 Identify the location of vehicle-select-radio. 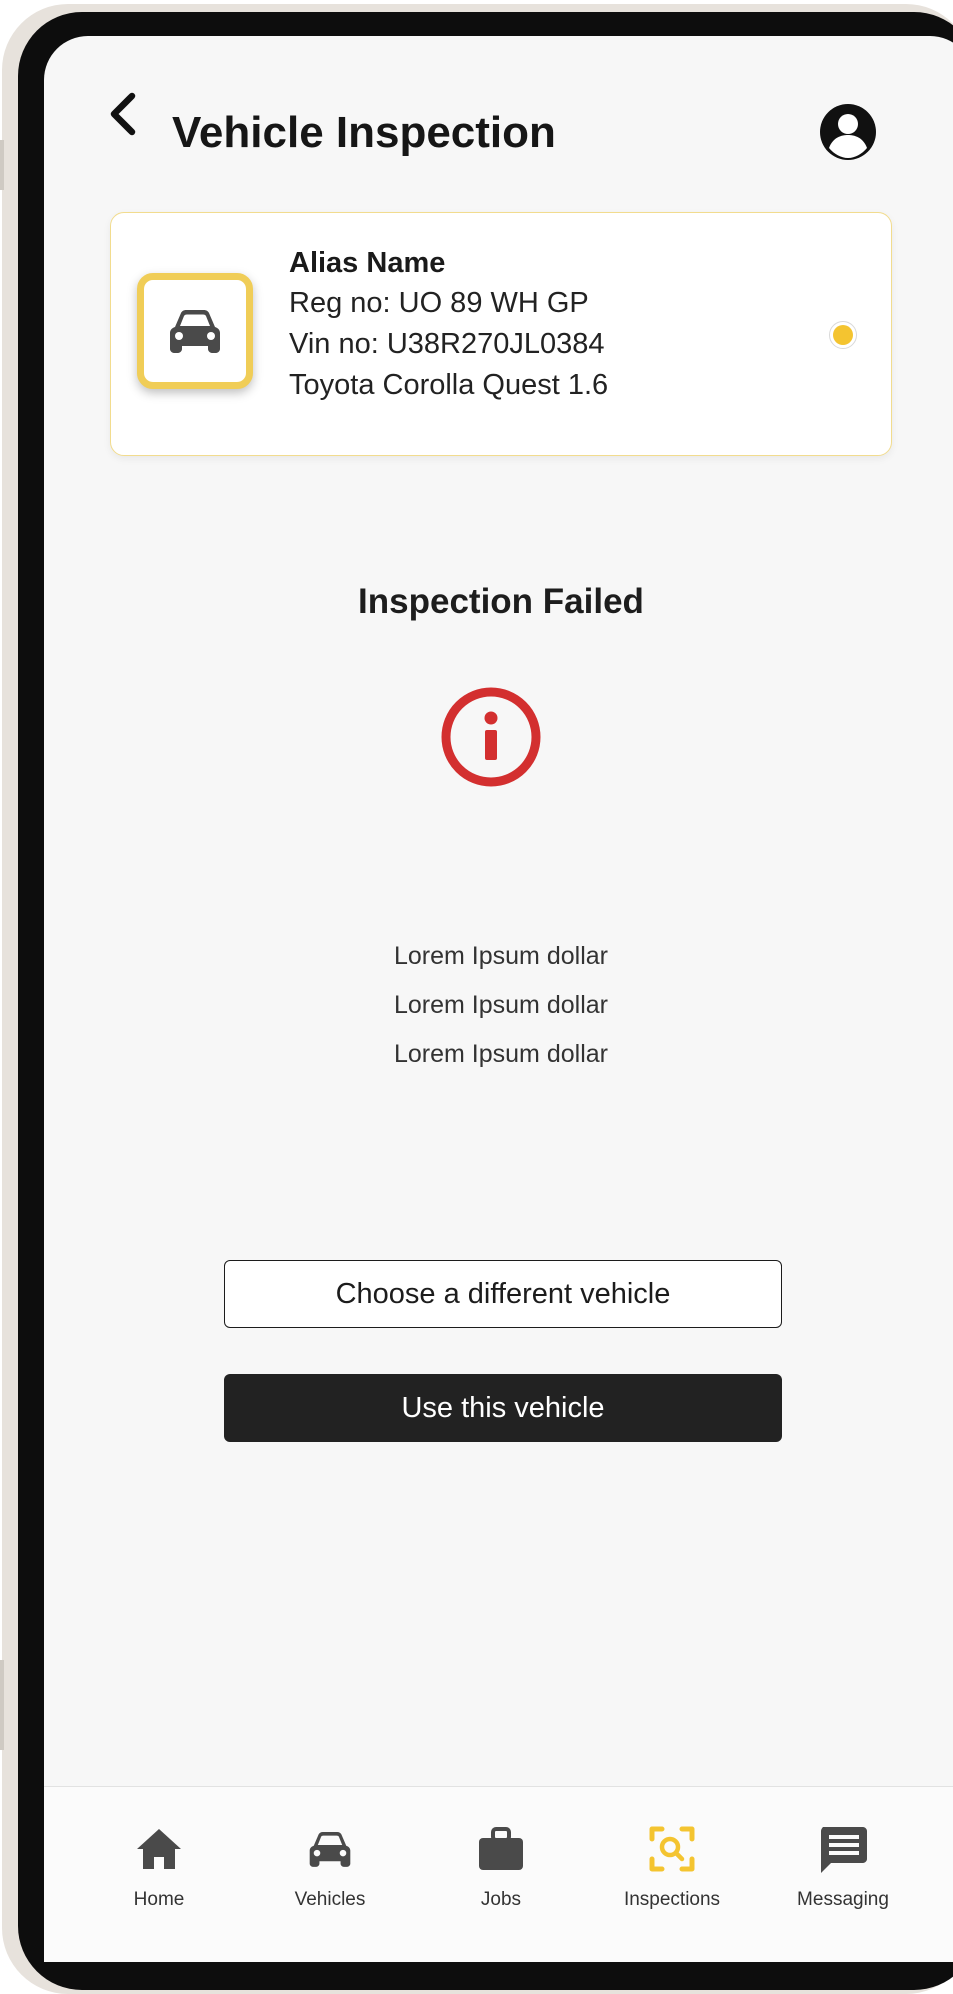
(843, 335).